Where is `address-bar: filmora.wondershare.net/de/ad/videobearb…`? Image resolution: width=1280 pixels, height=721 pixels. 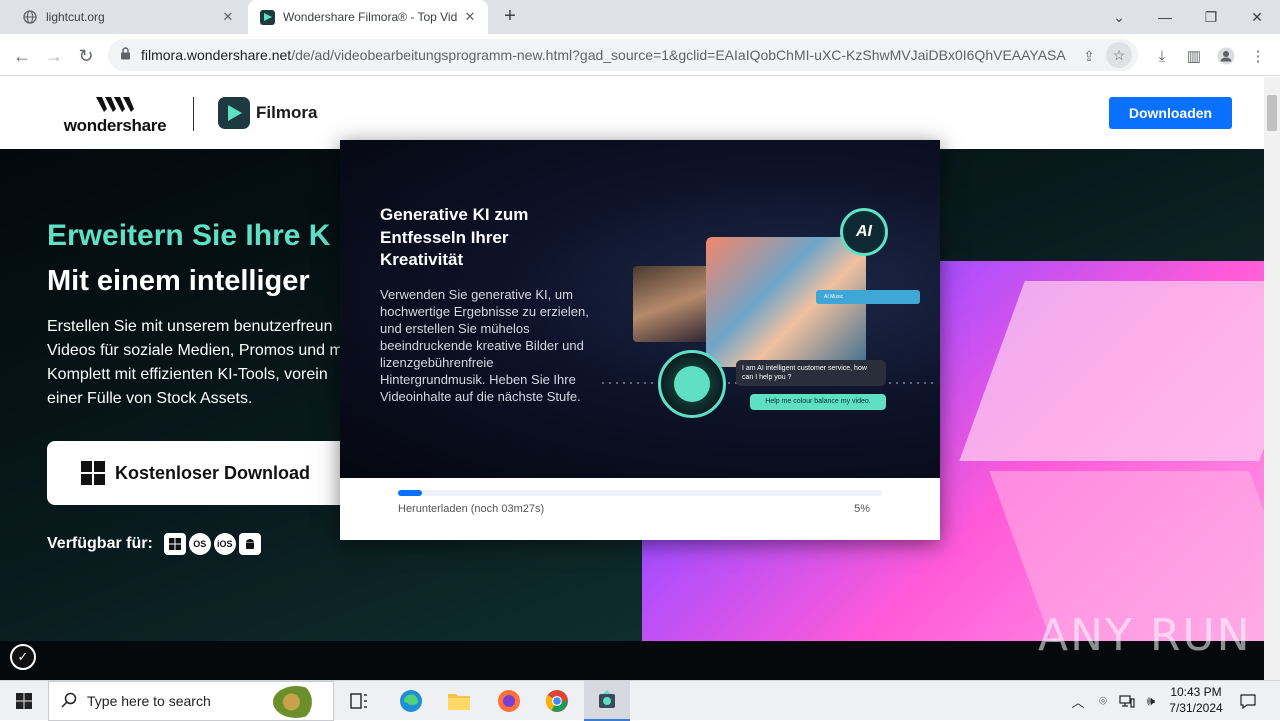 address-bar: filmora.wondershare.net/de/ad/videobearb… is located at coordinates (623, 55).